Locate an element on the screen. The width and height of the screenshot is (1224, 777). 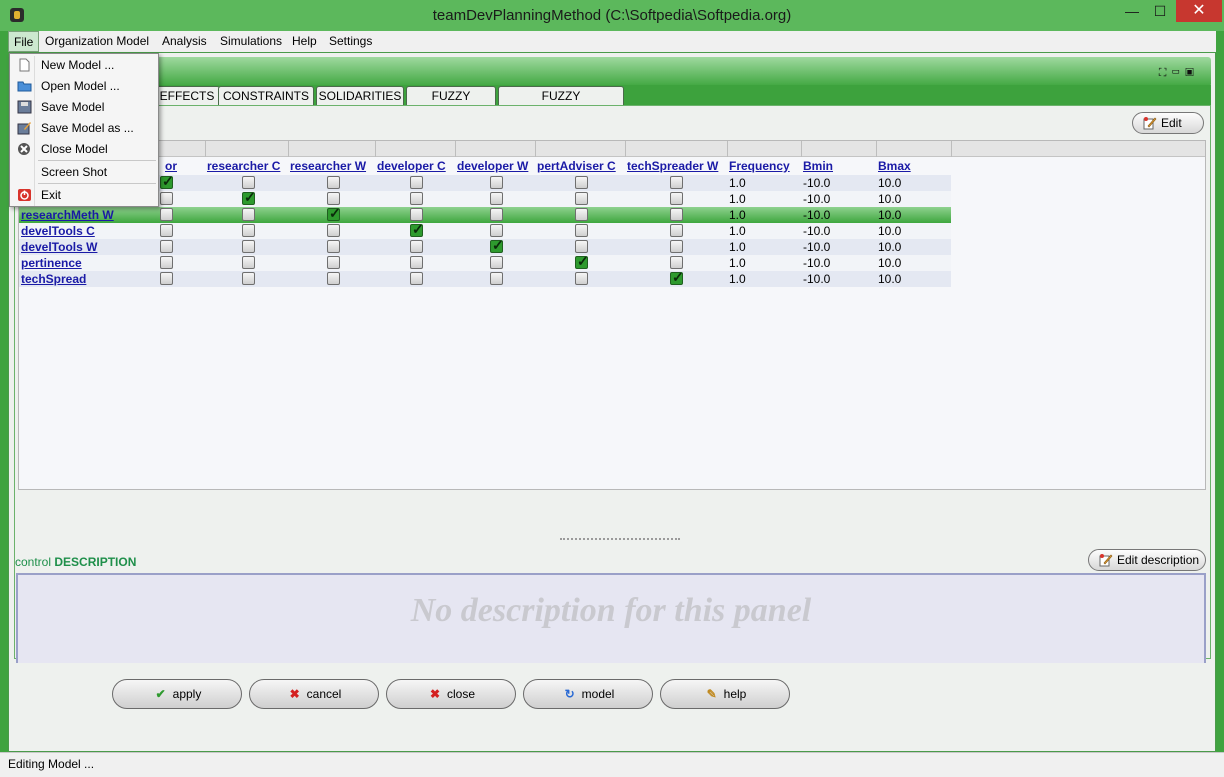
column-header-researcher-c: researcher C is located at coordinates (243, 166).